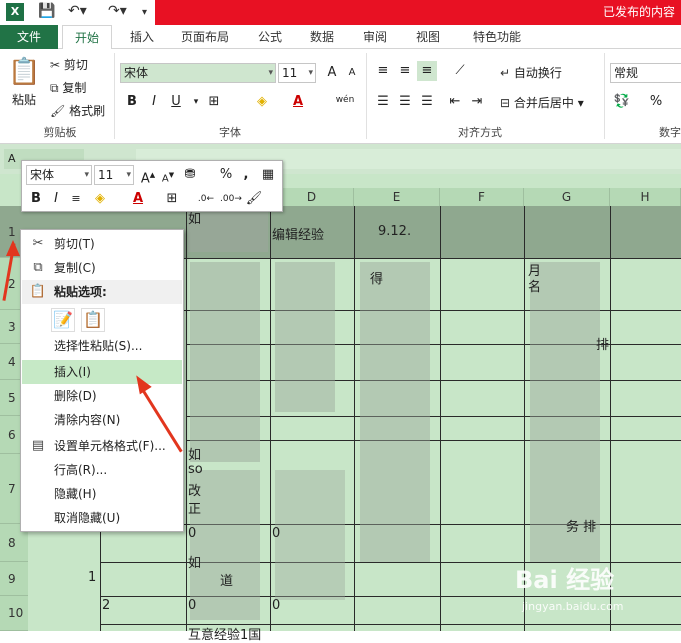 The width and height of the screenshot is (681, 643). What do you see at coordinates (455, 102) in the screenshot?
I see `decrease-indent-icon: ⇤` at bounding box center [455, 102].